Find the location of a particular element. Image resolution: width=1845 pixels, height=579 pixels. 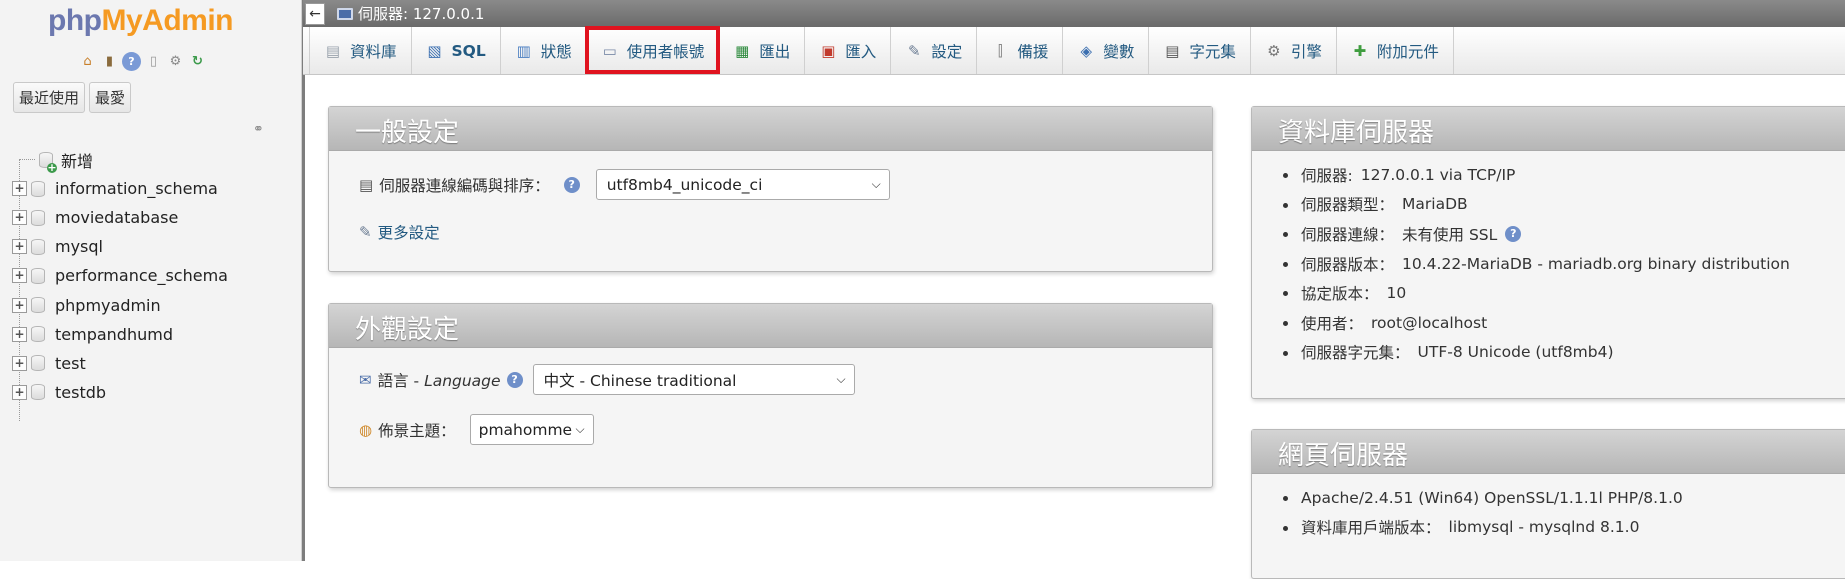

tree-item-database: + moviedatabase is located at coordinates (154, 217).